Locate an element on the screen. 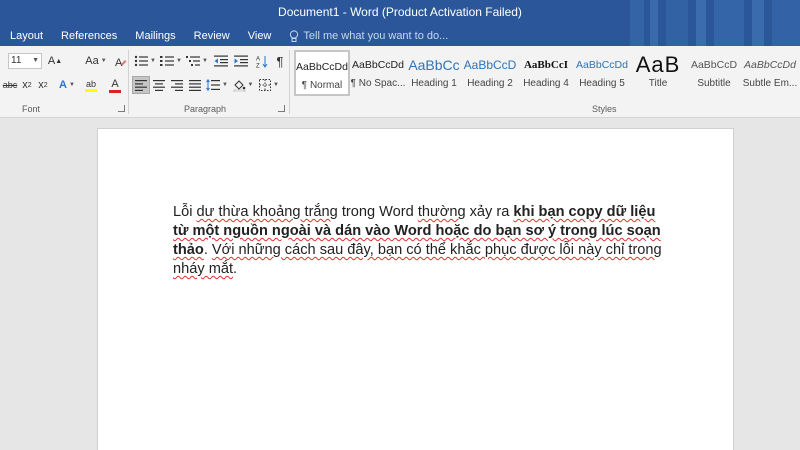 The height and width of the screenshot is (450, 800). align-right-button is located at coordinates (177, 85).